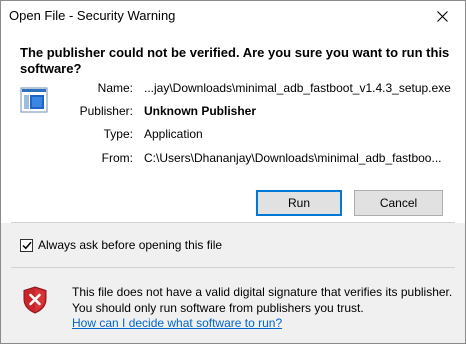  I want to click on always-ask-option: Always ask before opening this file, so click(121, 245).